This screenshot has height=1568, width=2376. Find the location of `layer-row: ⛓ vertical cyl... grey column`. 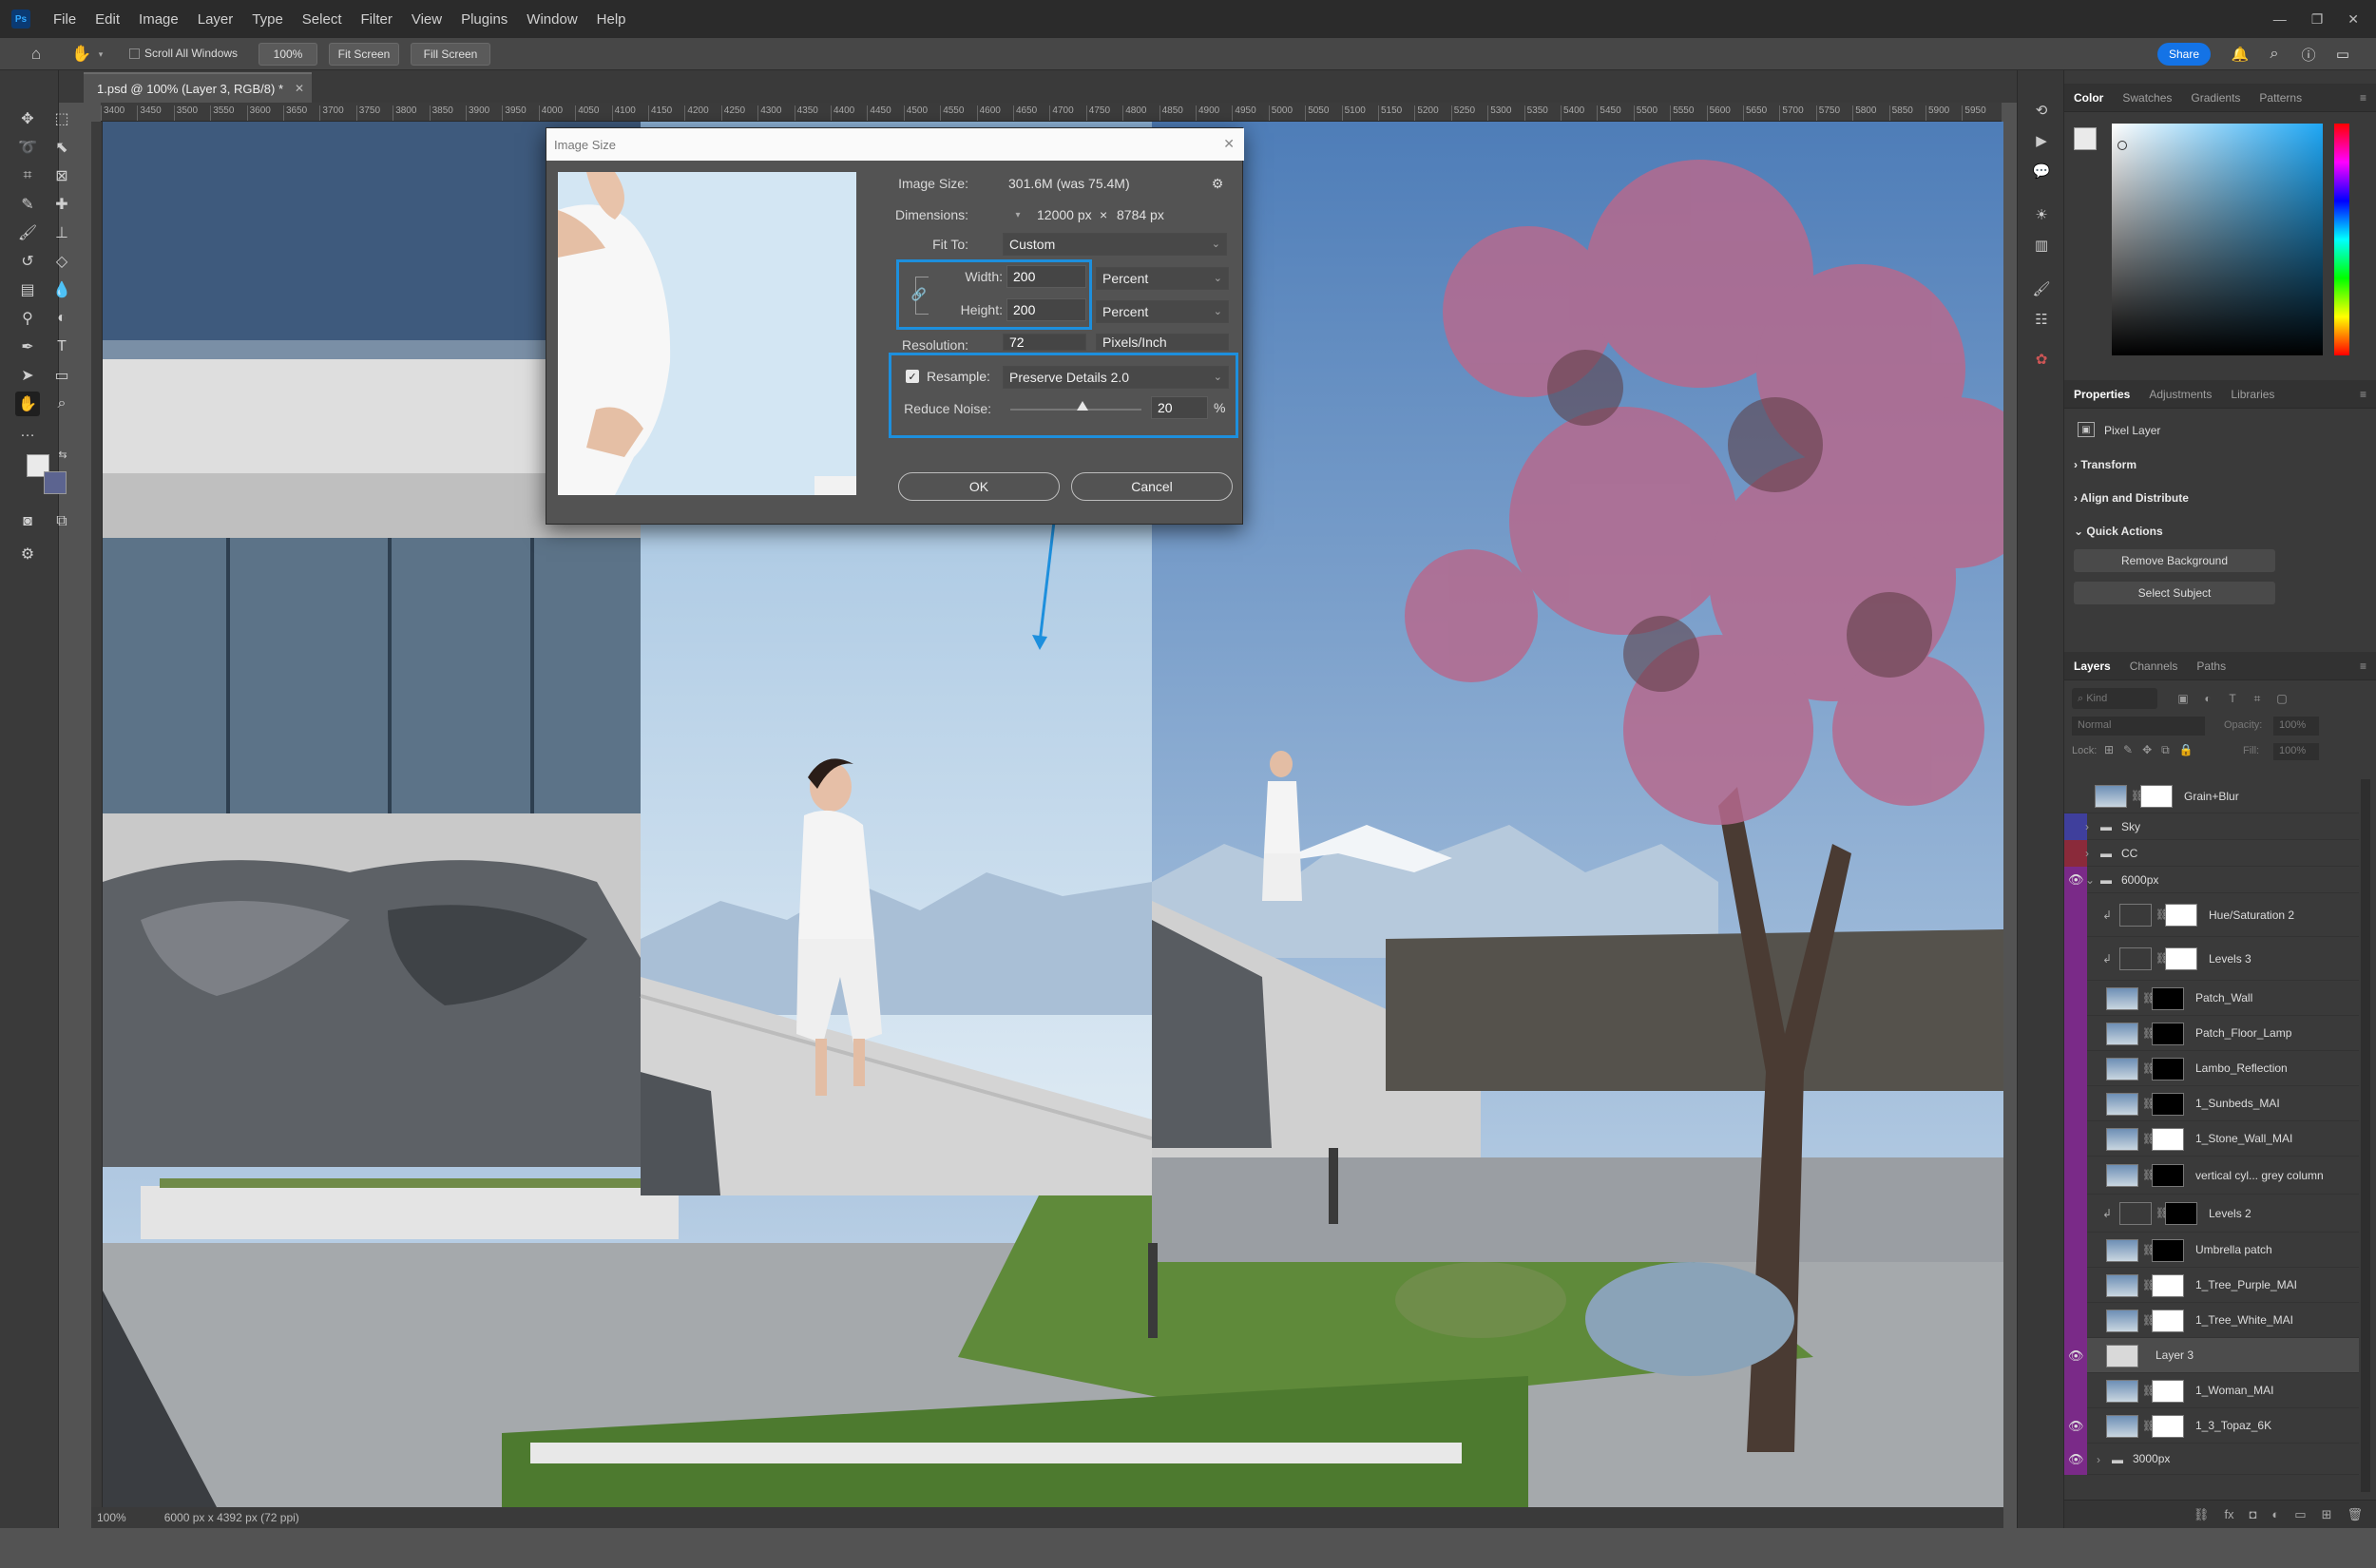

layer-row: ⛓ vertical cyl... grey column is located at coordinates (2211, 1176).